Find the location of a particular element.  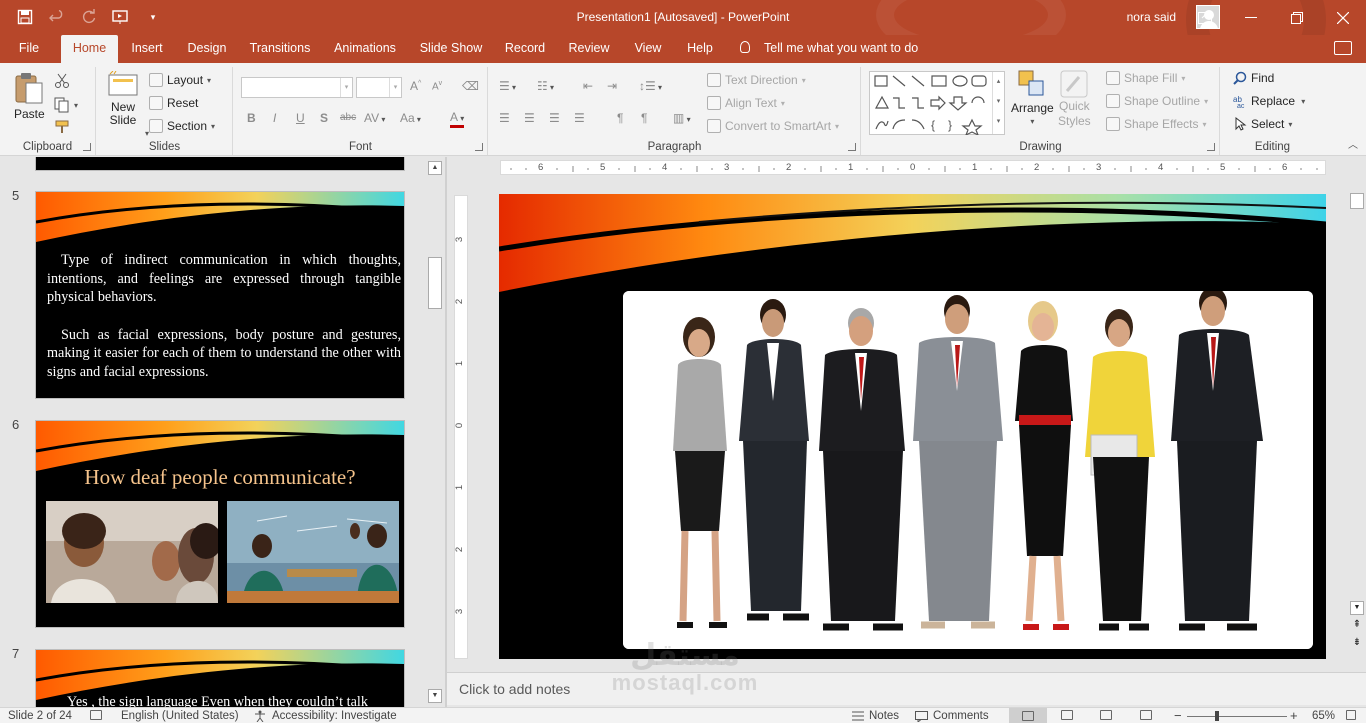

reset-button: Reset is located at coordinates (173, 103).